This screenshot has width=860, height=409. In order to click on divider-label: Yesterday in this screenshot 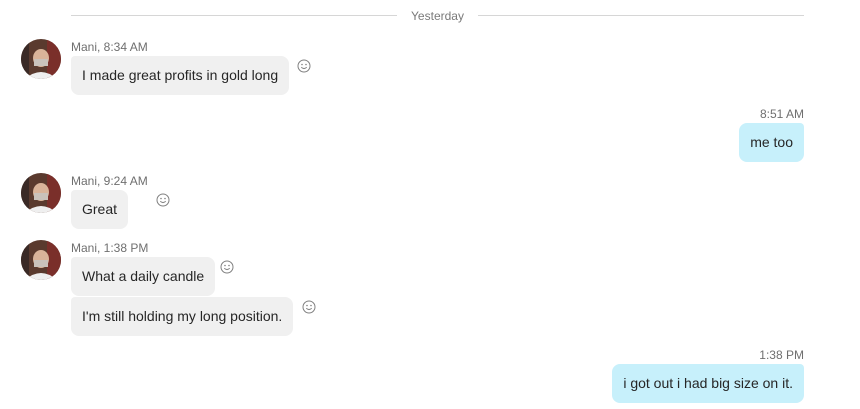, I will do `click(437, 16)`.